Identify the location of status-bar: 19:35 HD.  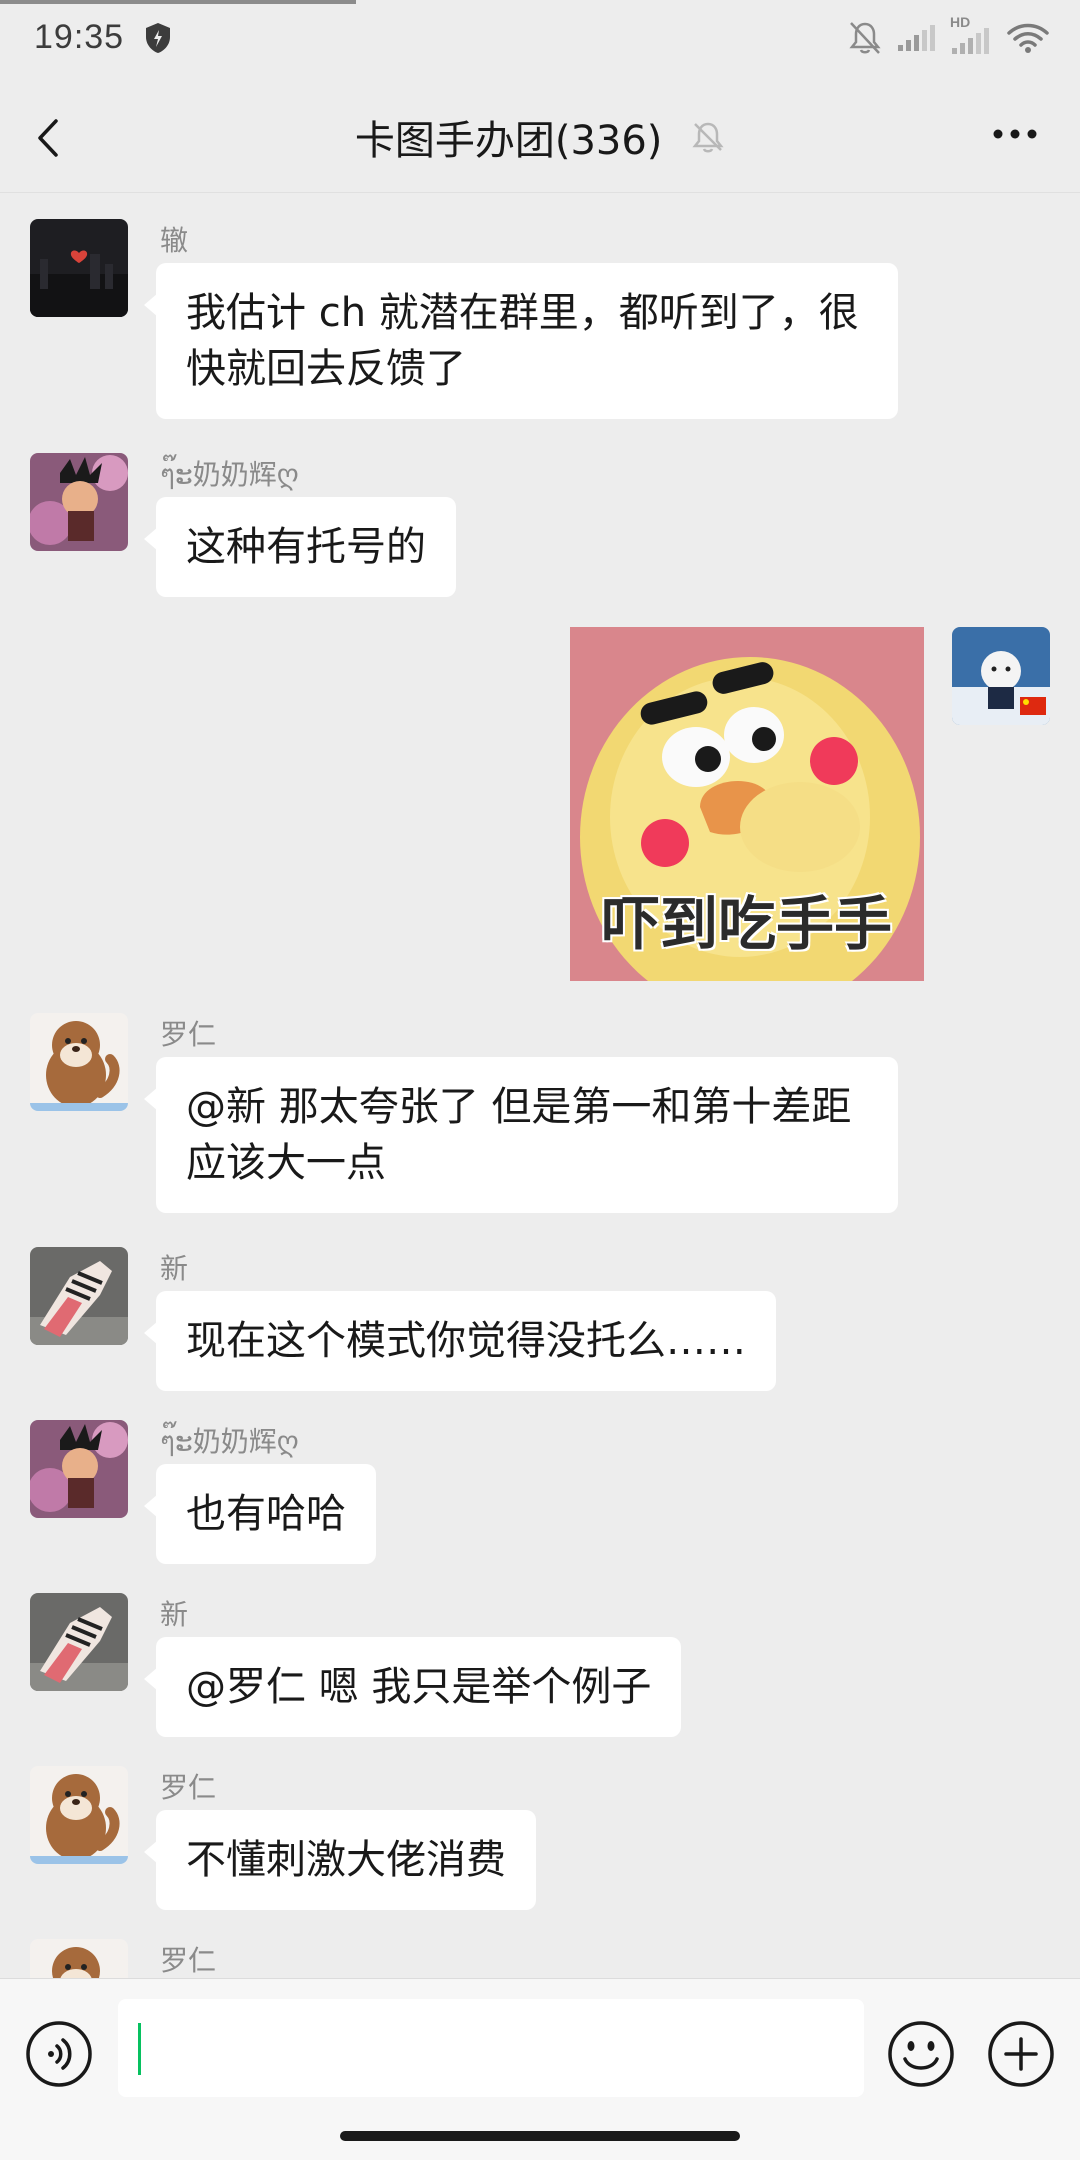
(540, 39).